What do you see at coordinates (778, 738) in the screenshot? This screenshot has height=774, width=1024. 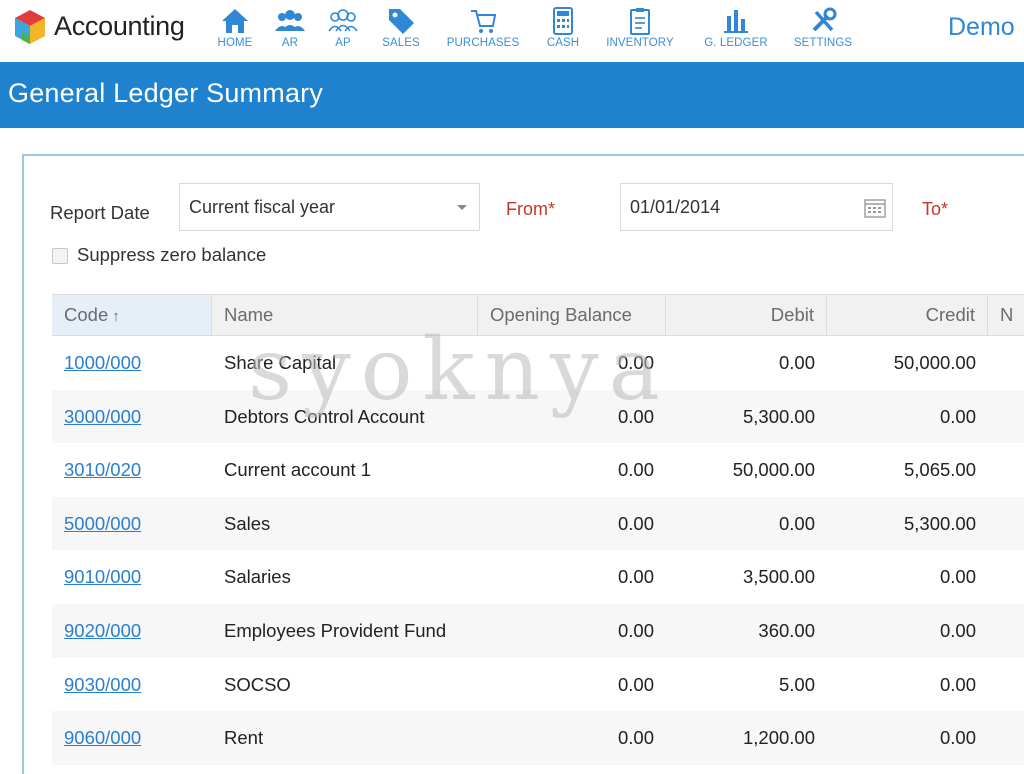 I see `cell-debit: 1,200.00` at bounding box center [778, 738].